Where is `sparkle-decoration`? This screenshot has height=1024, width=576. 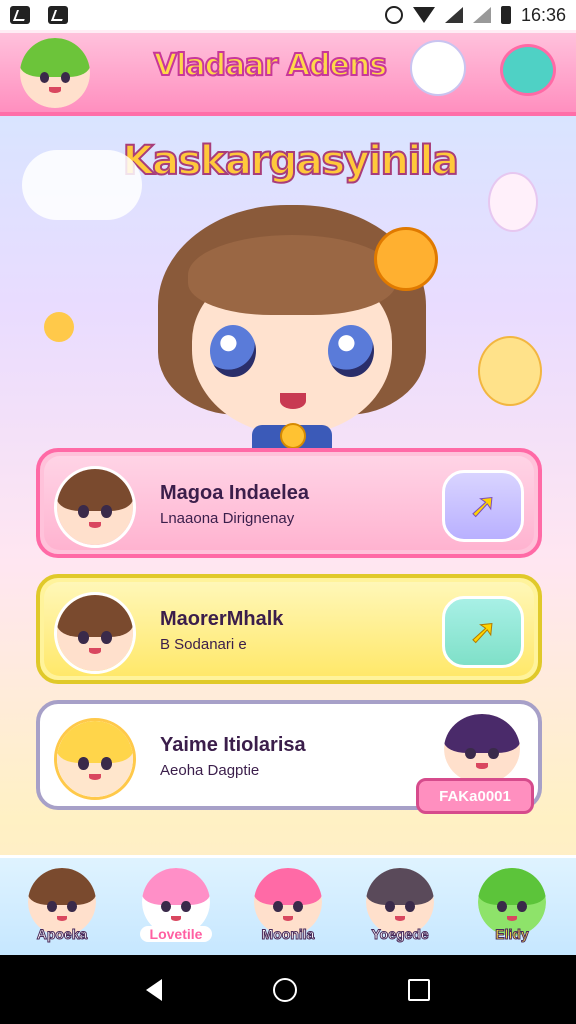
sparkle-decoration is located at coordinates (59, 327).